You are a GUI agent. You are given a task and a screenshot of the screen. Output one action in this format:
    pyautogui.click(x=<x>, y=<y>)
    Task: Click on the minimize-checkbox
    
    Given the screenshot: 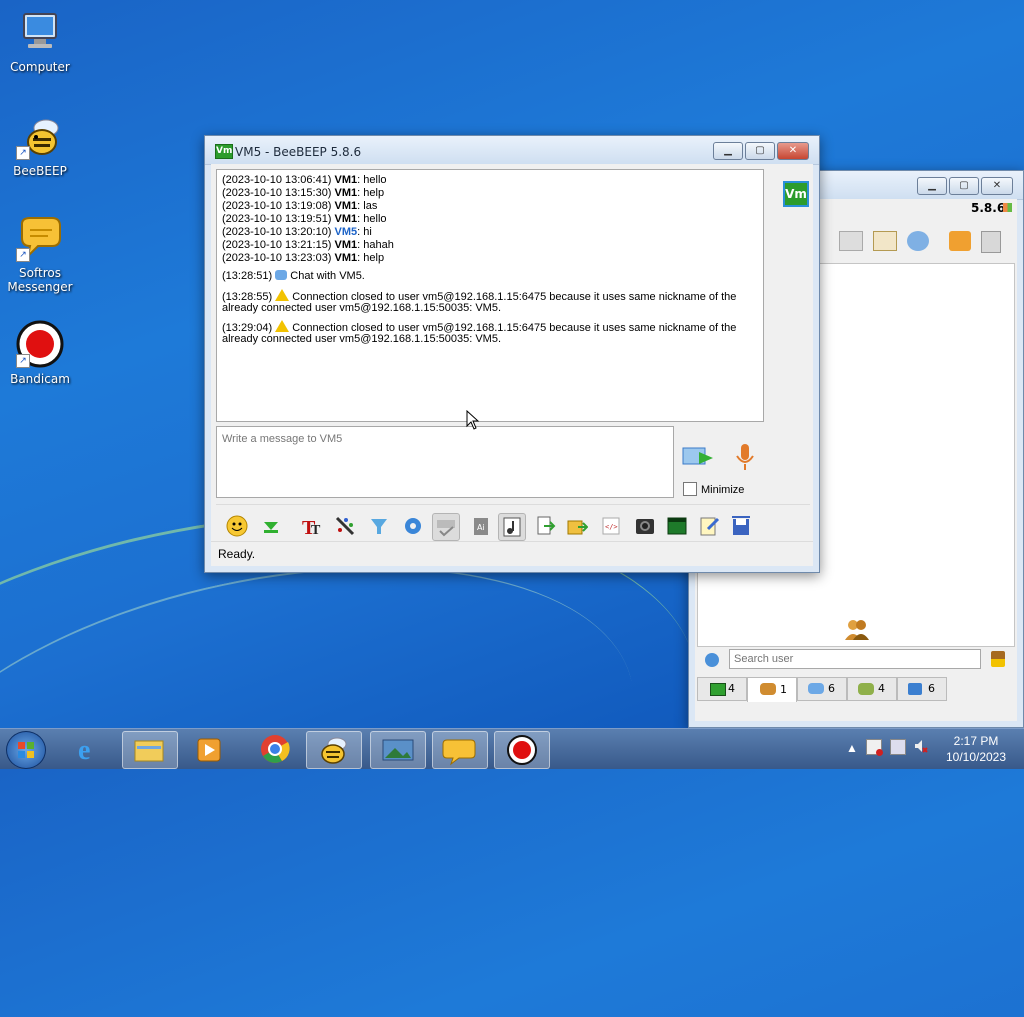 What is the action you would take?
    pyautogui.click(x=690, y=489)
    